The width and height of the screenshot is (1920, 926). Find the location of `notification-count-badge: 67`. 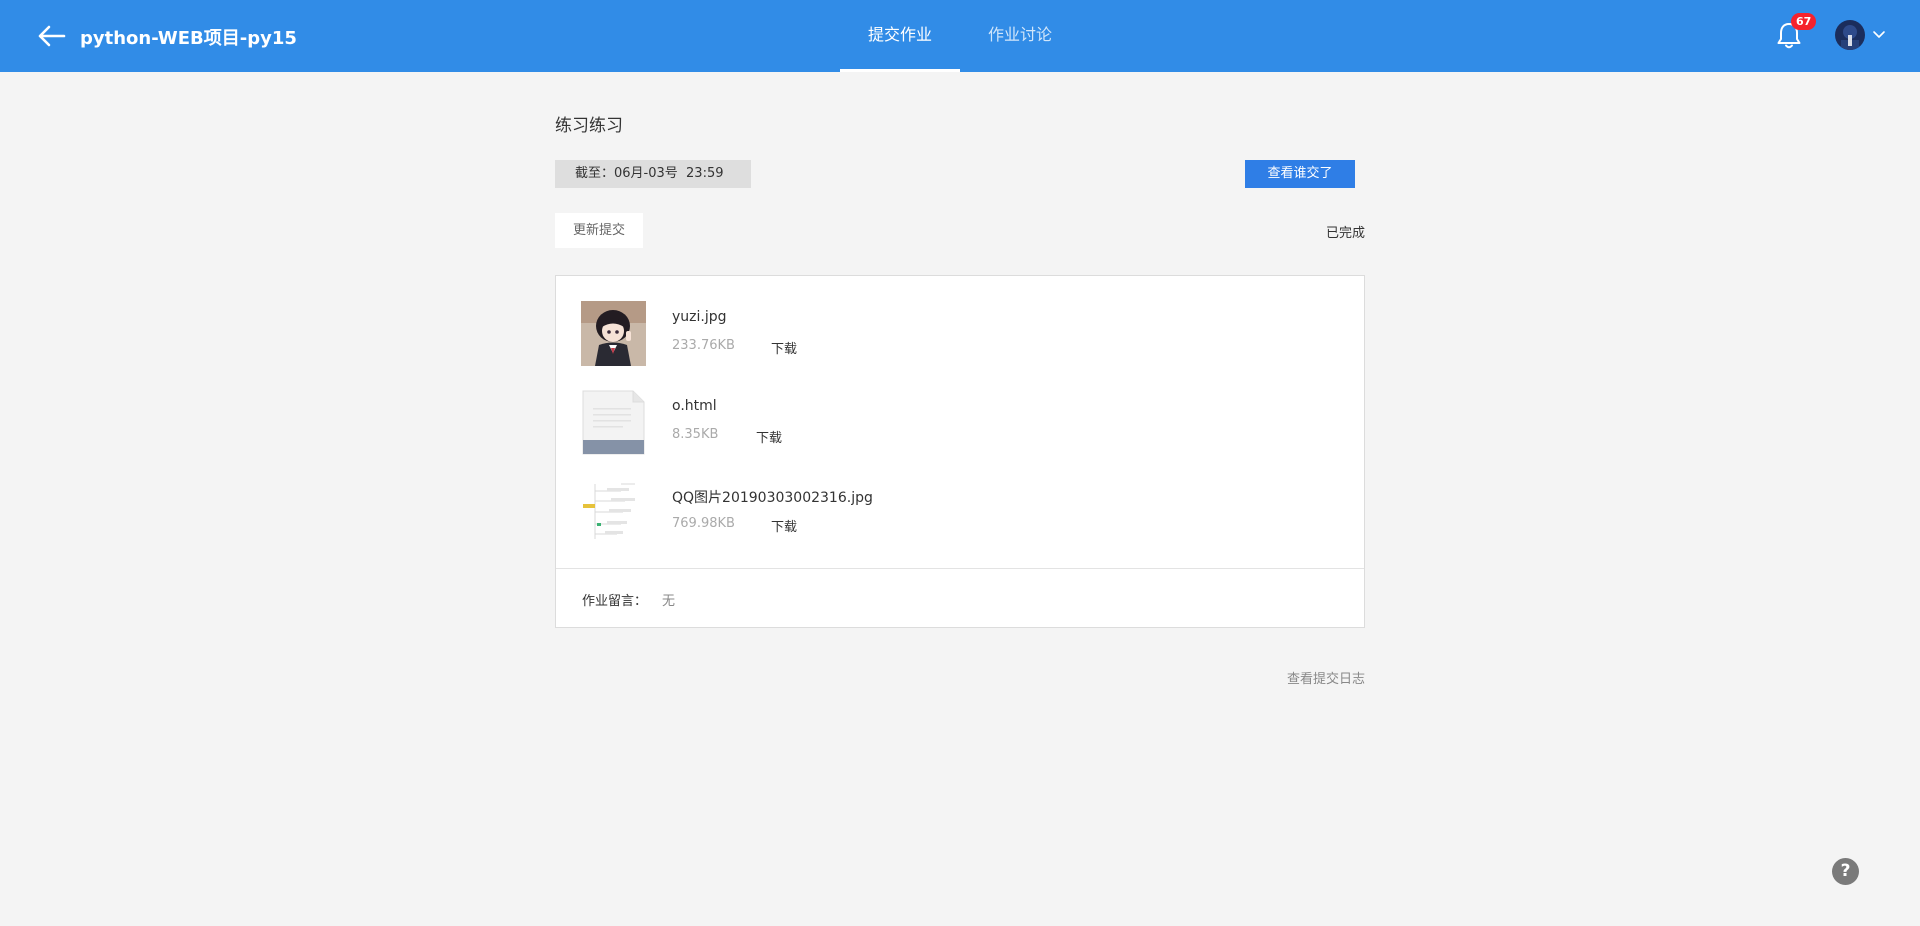

notification-count-badge: 67 is located at coordinates (1804, 21).